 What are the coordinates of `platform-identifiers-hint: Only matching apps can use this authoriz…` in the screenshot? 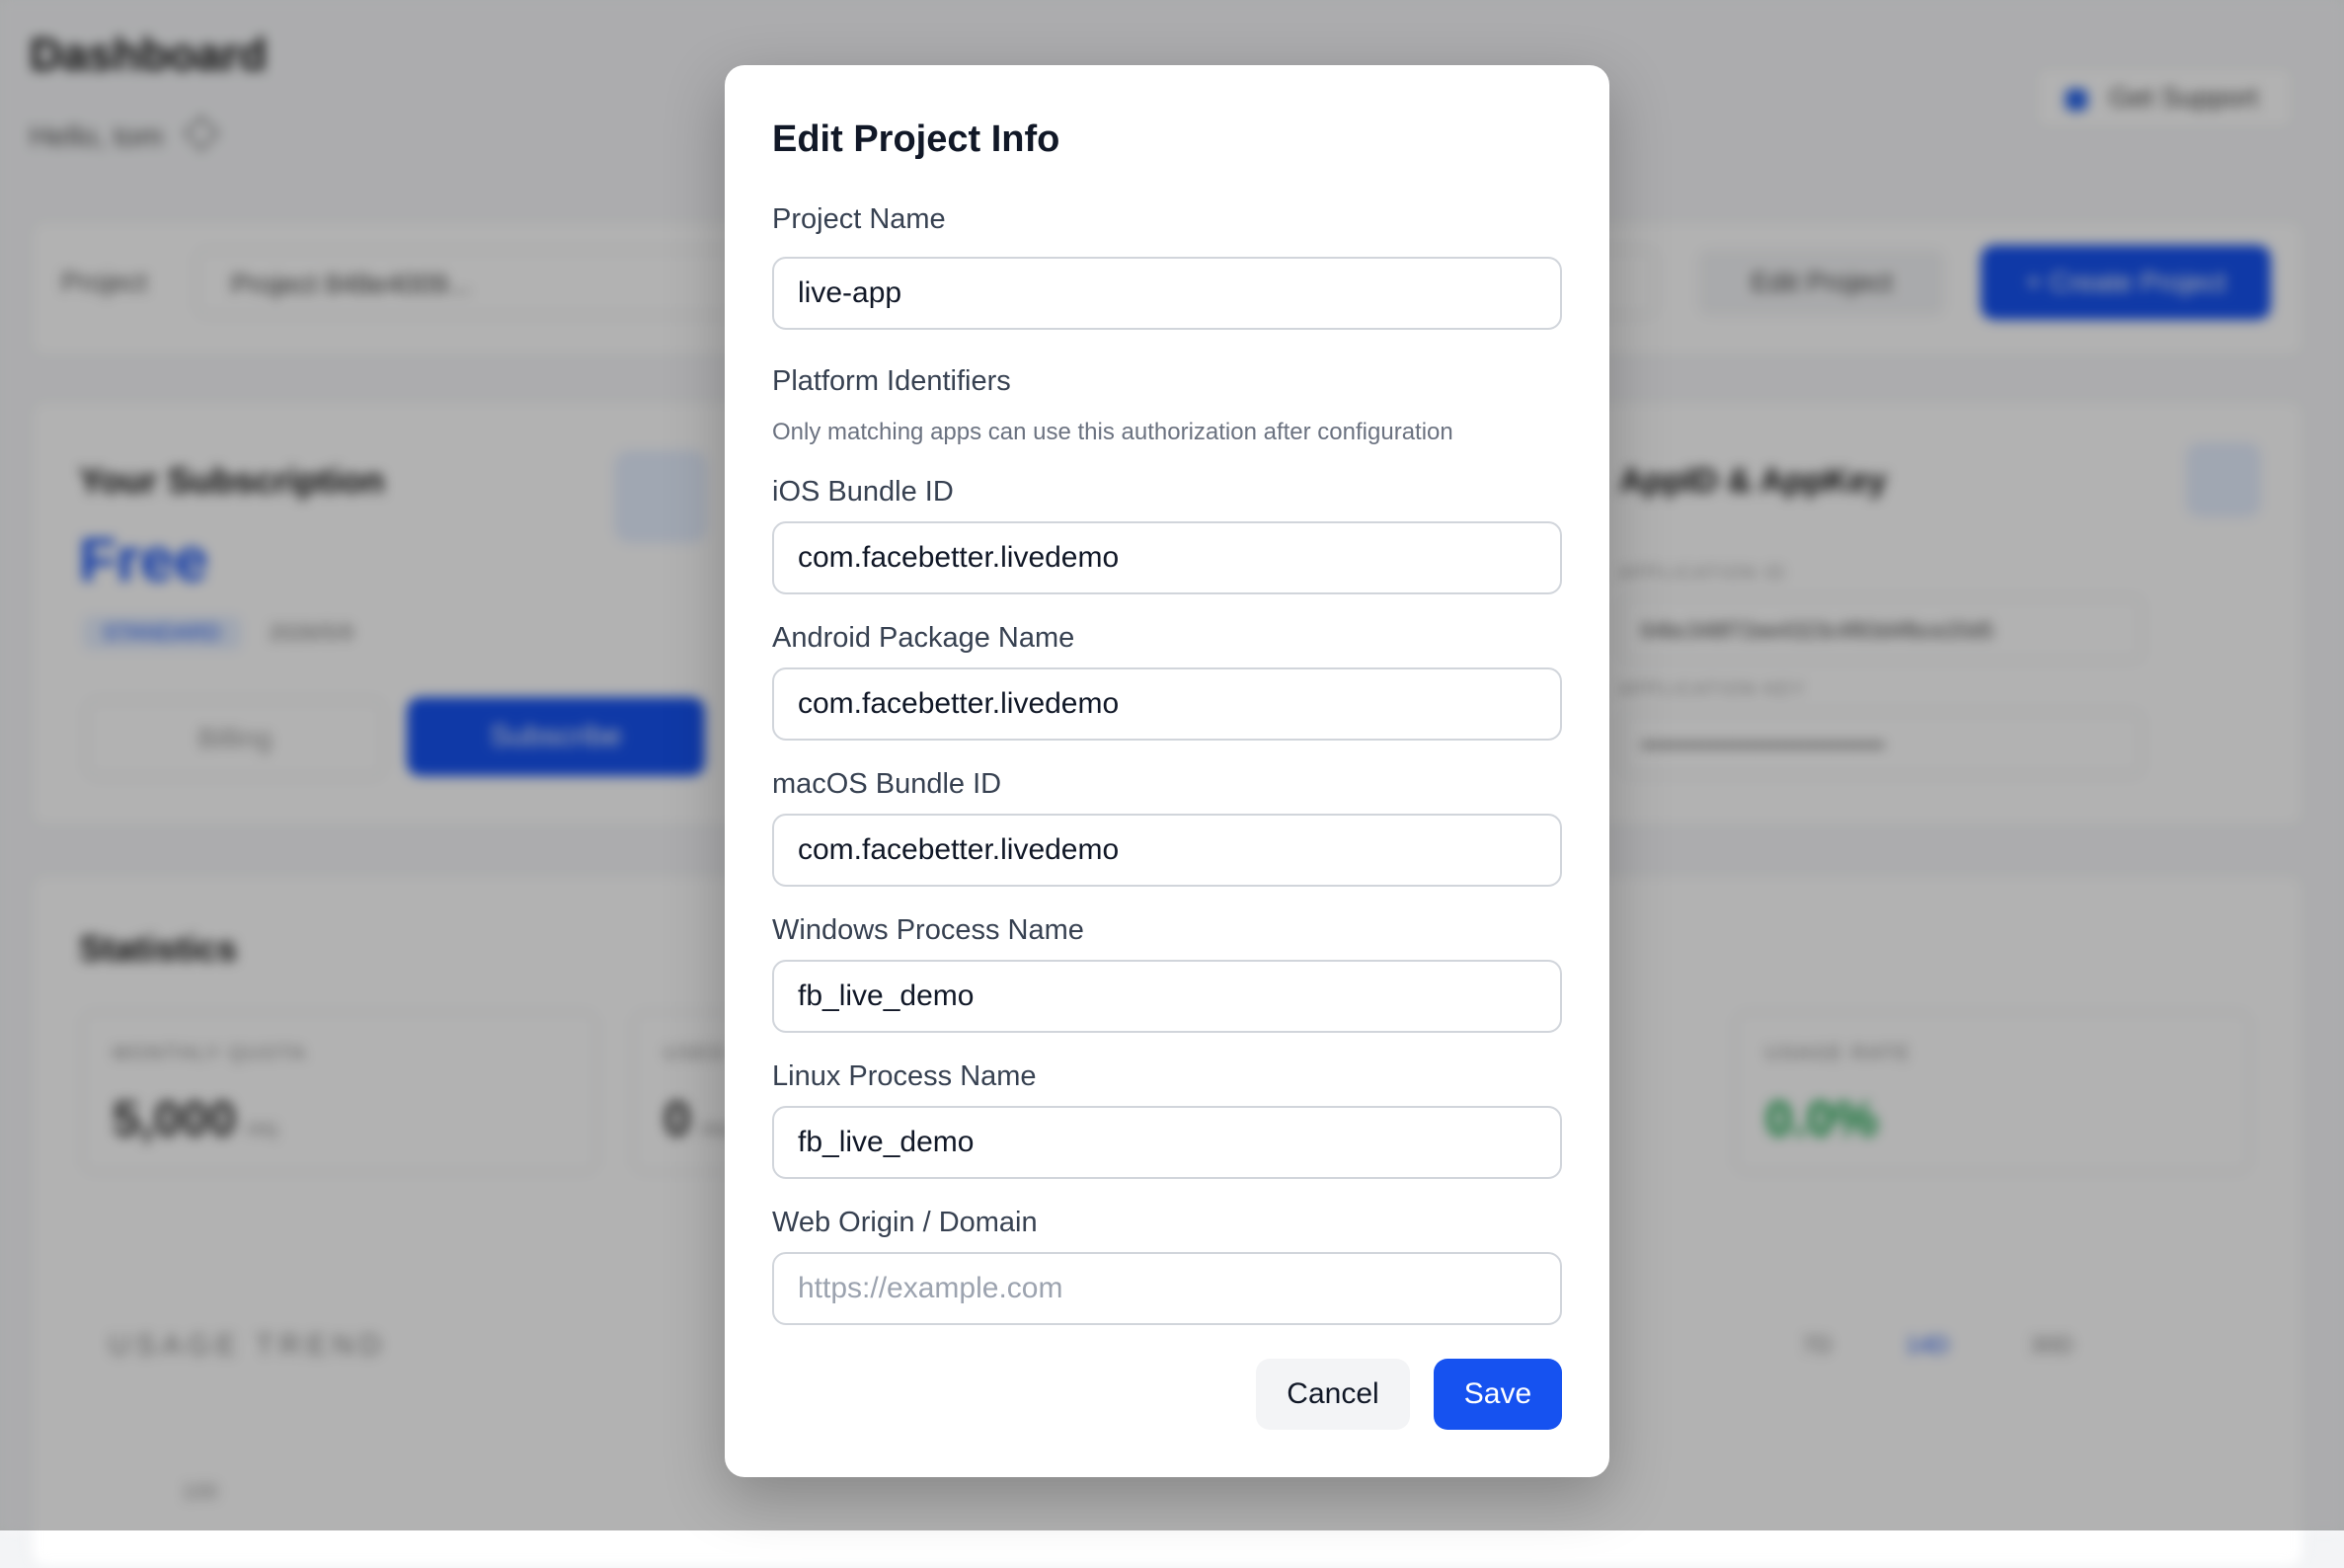 It's located at (1112, 432).